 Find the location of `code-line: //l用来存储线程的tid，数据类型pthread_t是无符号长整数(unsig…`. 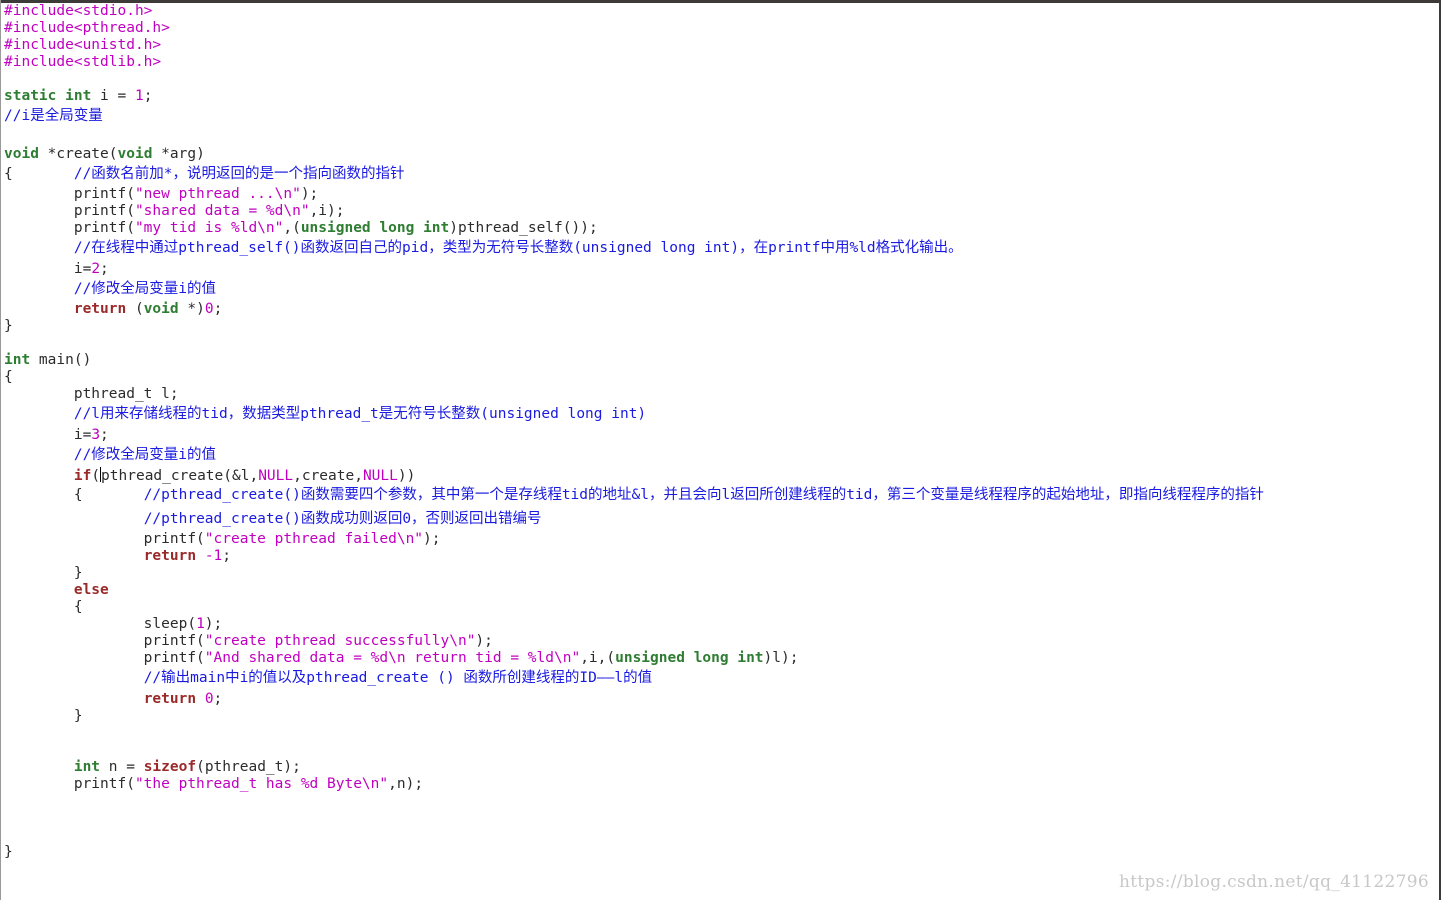

code-line: //l用来存储线程的tid，数据类型pthread_t是无符号长整数(unsig… is located at coordinates (720, 415).